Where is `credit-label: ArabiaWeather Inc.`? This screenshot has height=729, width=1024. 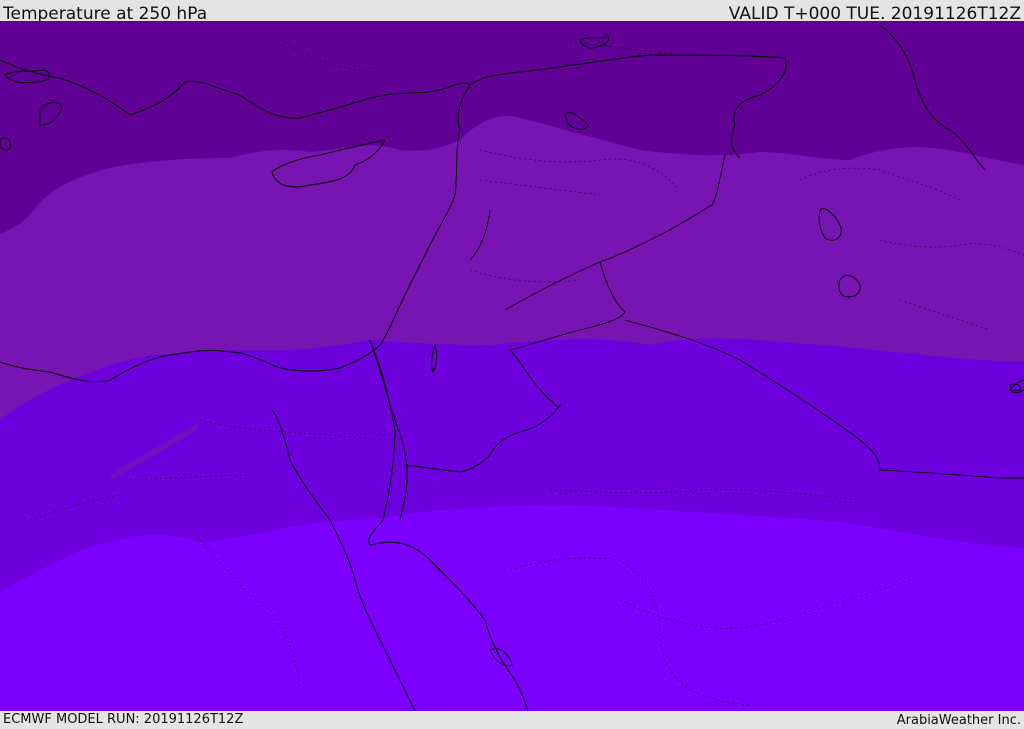
credit-label: ArabiaWeather Inc. is located at coordinates (958, 720).